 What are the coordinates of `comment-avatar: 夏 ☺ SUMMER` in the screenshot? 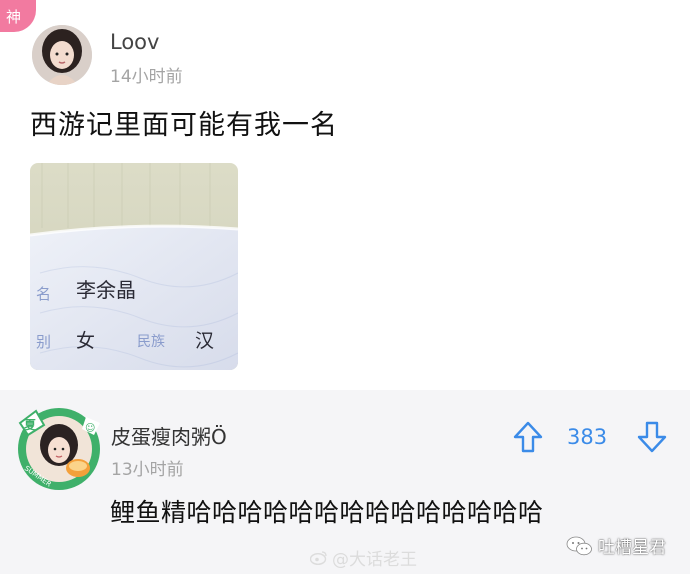 It's located at (59, 449).